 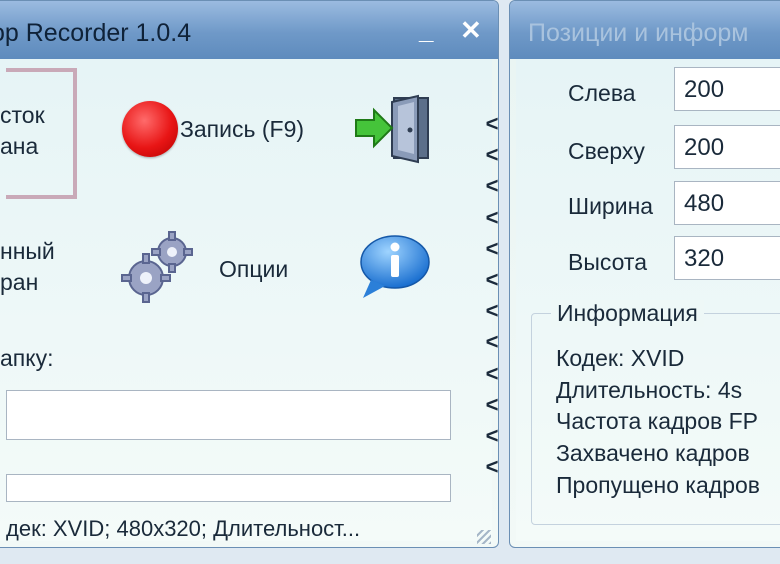 I want to click on top-input: 200, so click(x=727, y=147).